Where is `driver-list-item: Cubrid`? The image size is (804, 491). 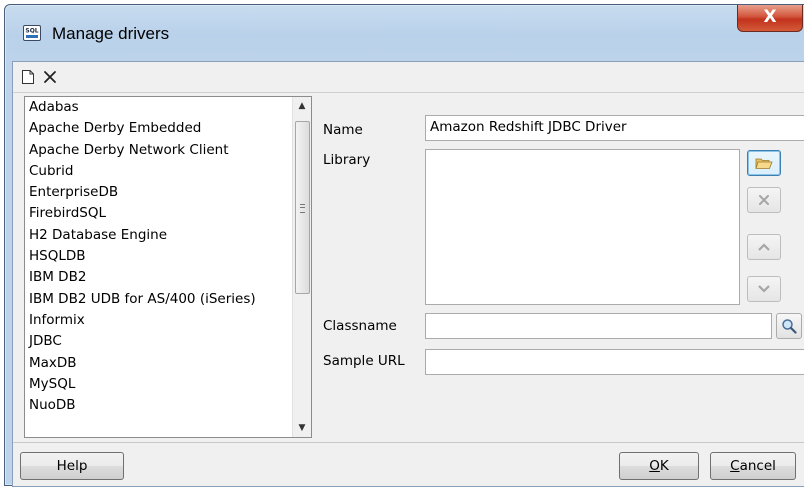 driver-list-item: Cubrid is located at coordinates (159, 171).